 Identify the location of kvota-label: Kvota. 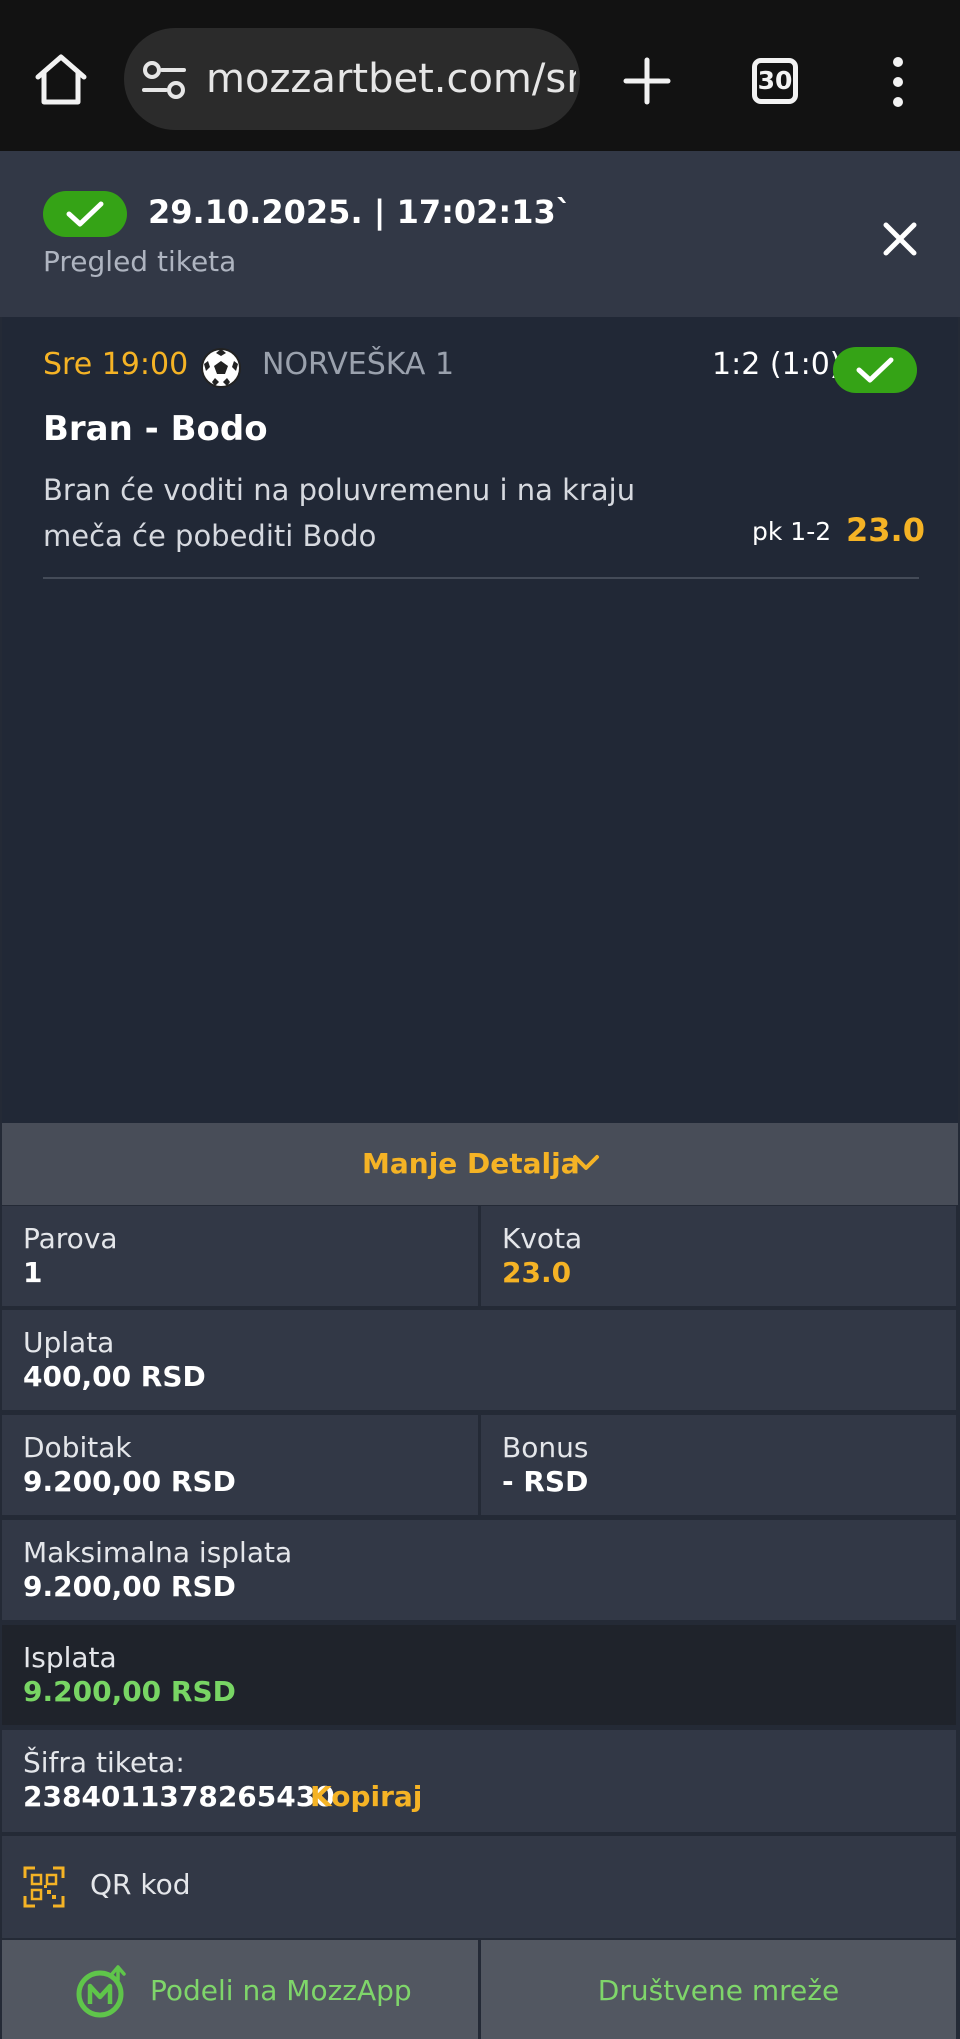
(542, 1238).